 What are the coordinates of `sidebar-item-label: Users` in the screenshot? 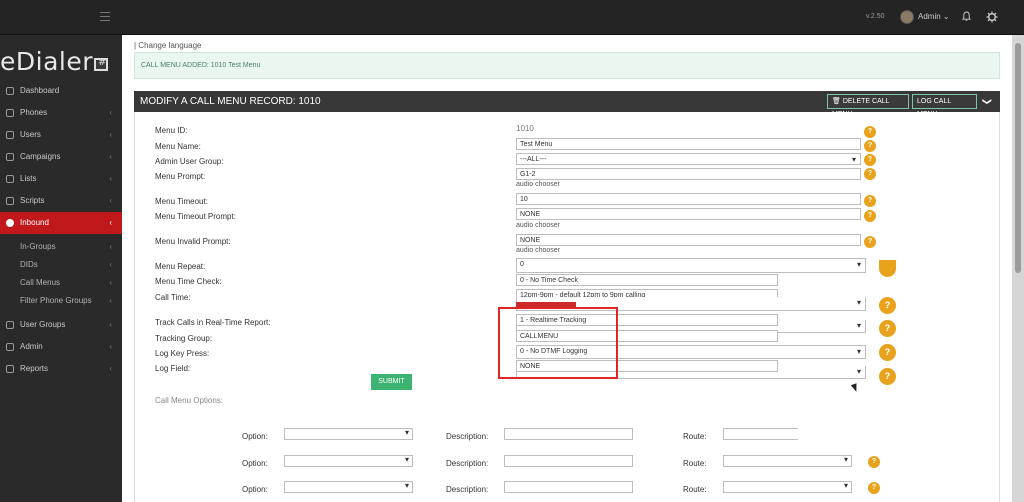 It's located at (30, 134).